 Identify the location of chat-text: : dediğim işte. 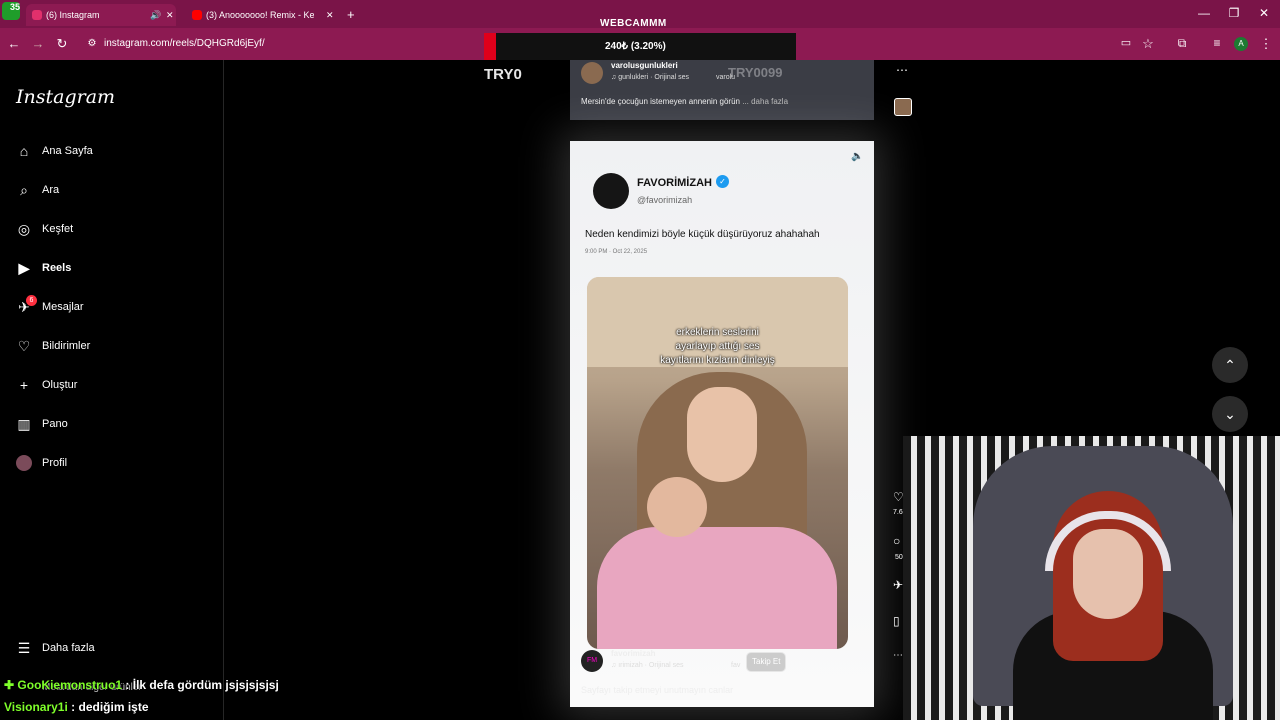
(110, 707).